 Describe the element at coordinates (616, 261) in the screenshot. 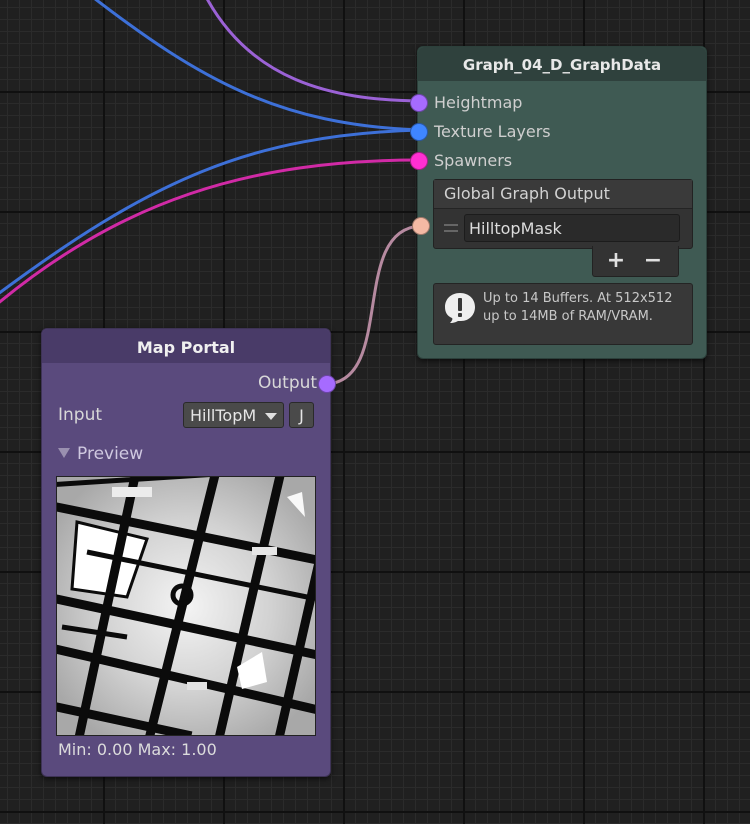

I see `add-button: +` at that location.